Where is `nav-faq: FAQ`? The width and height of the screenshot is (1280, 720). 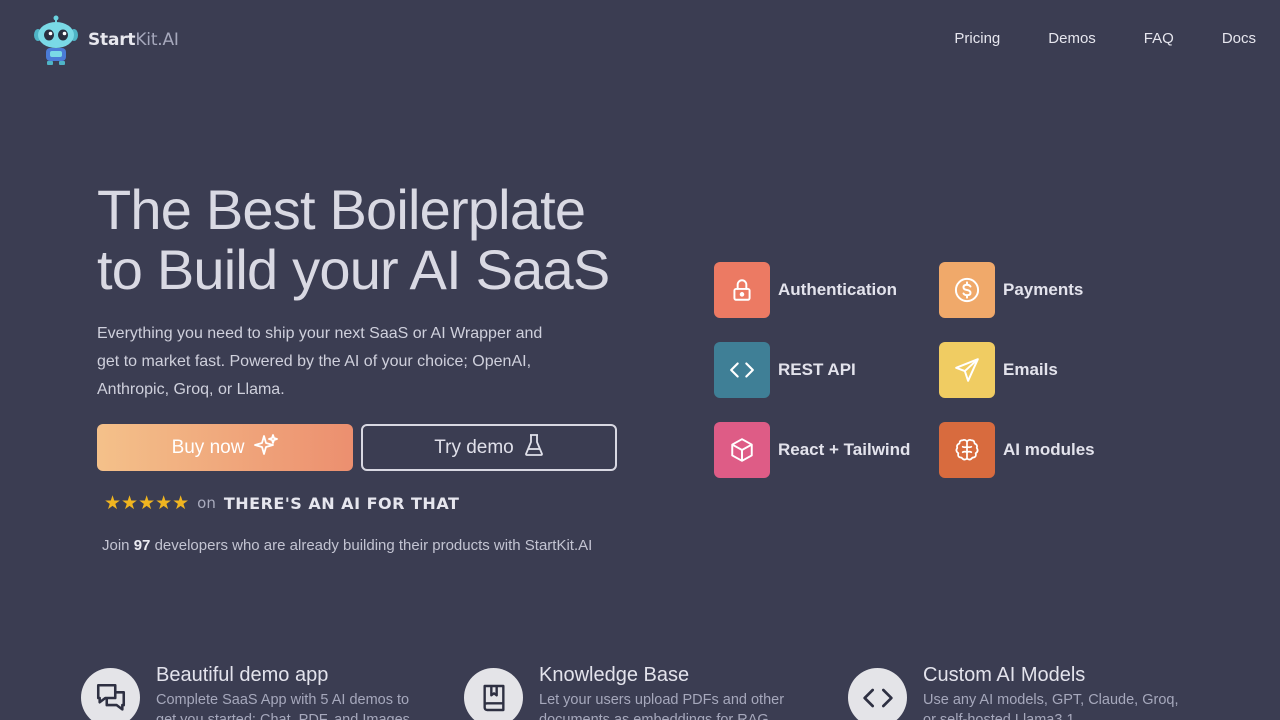 nav-faq: FAQ is located at coordinates (1159, 38).